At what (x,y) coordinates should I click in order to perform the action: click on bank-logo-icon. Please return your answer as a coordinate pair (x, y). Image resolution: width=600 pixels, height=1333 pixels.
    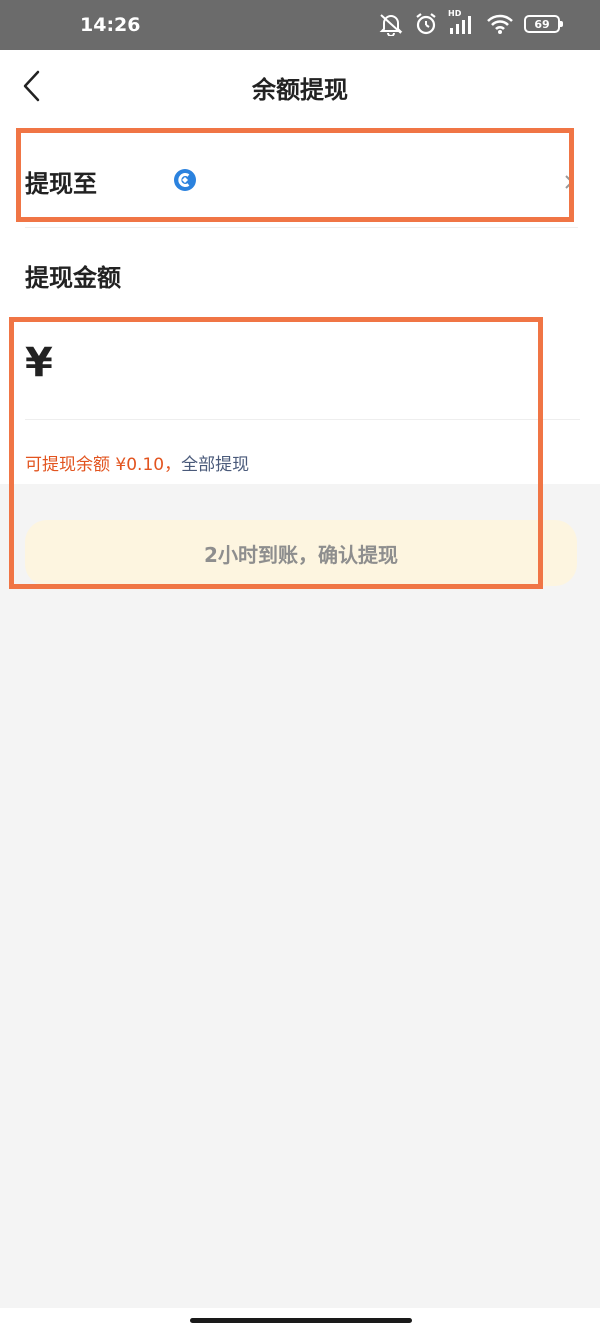
    Looking at the image, I should click on (185, 180).